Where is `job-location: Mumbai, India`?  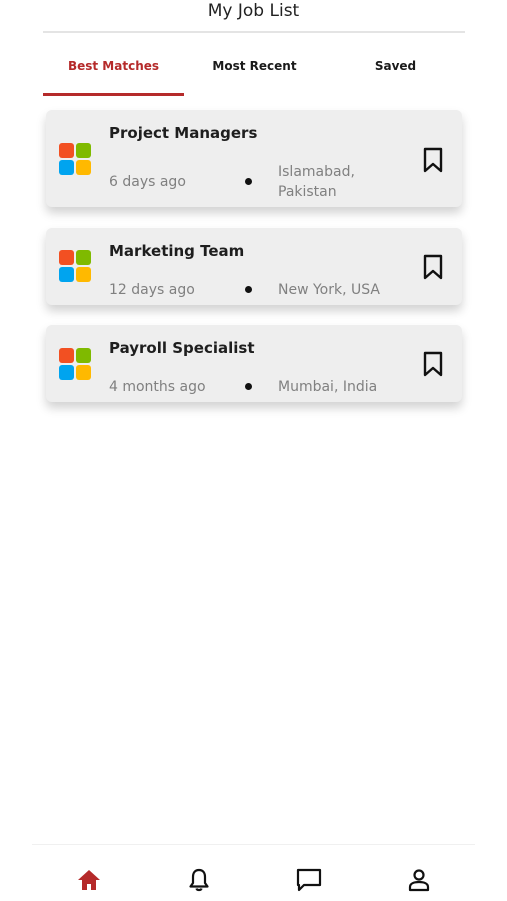
job-location: Mumbai, India is located at coordinates (328, 387).